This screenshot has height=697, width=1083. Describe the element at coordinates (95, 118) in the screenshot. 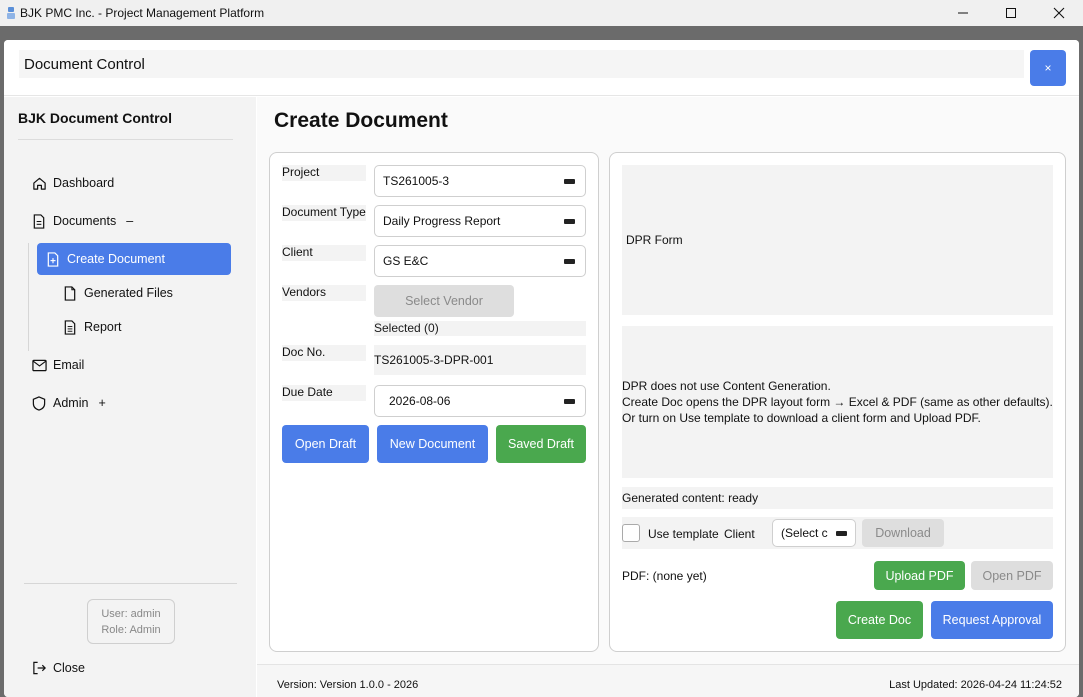

I see `sidebar-title: BJK Document Control` at that location.